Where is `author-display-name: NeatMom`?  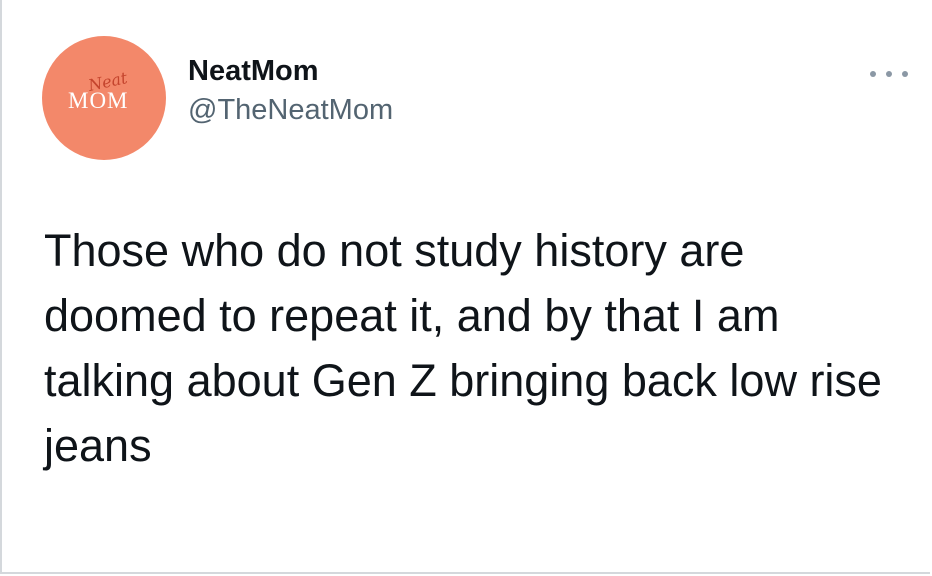 author-display-name: NeatMom is located at coordinates (290, 71).